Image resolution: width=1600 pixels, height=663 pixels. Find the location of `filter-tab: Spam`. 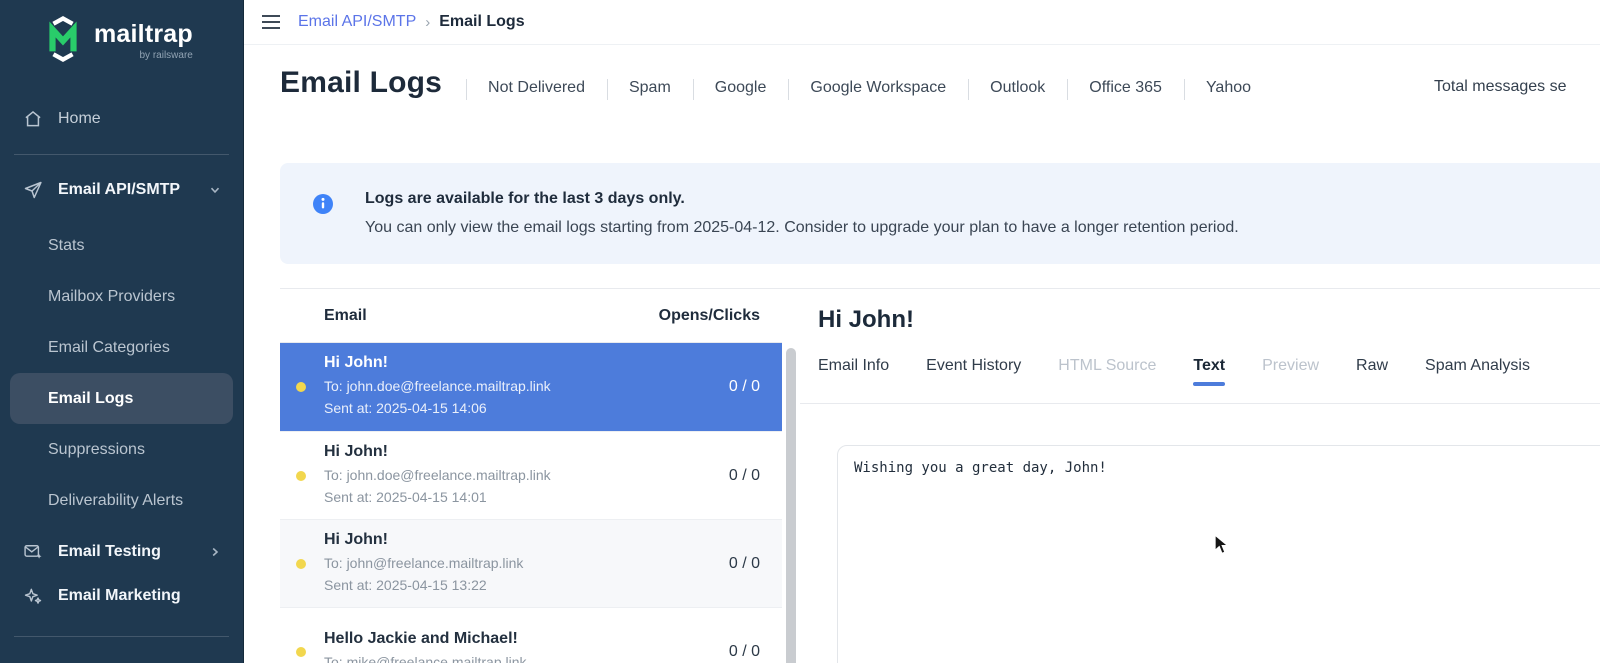

filter-tab: Spam is located at coordinates (649, 89).